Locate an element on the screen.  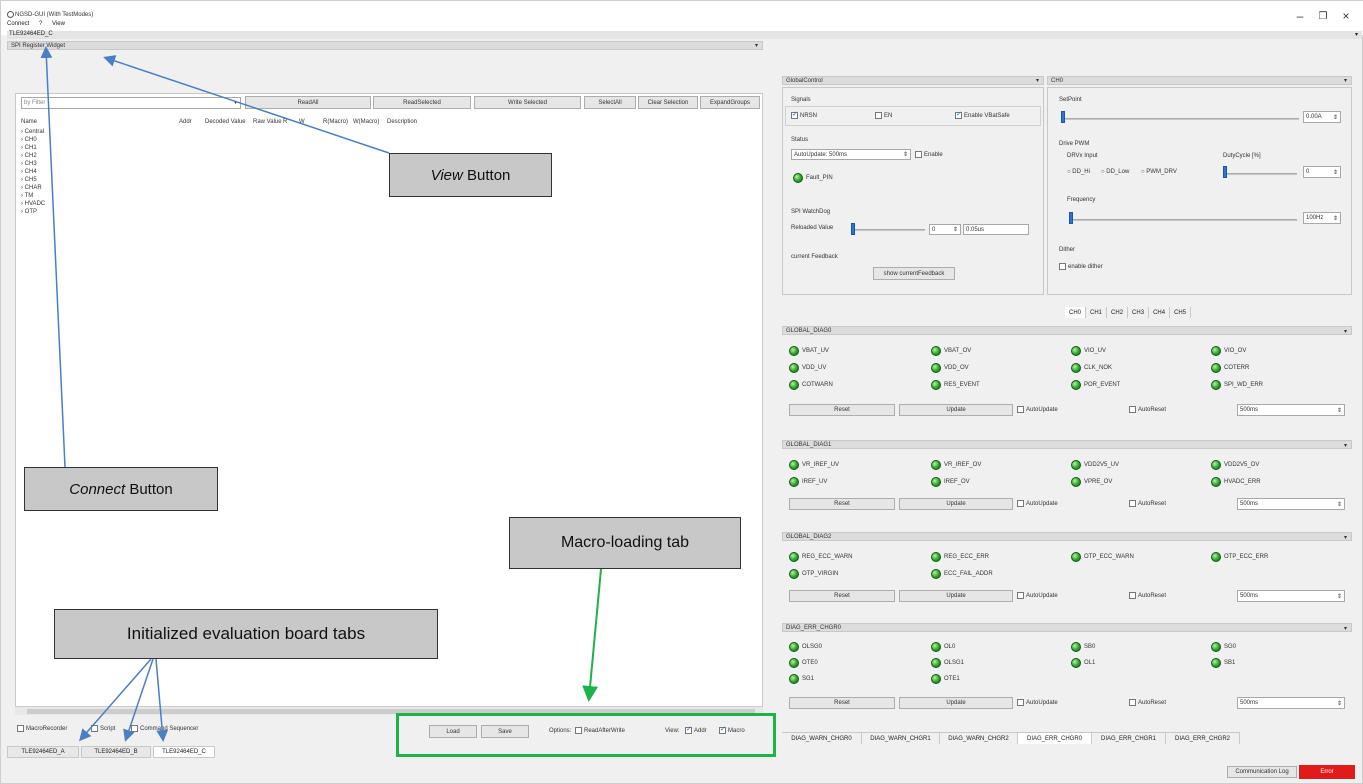
connect-arrow is located at coordinates (53, 257).